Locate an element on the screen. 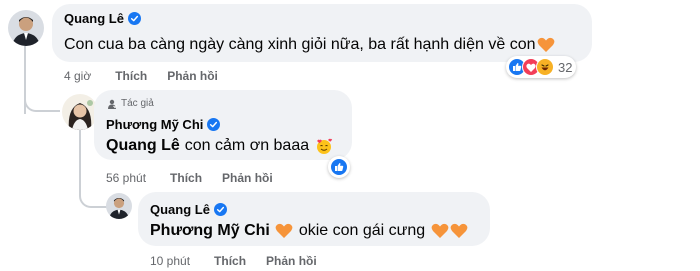 Image resolution: width=700 pixels, height=271 pixels. avatar-quang-le-reply is located at coordinates (119, 206).